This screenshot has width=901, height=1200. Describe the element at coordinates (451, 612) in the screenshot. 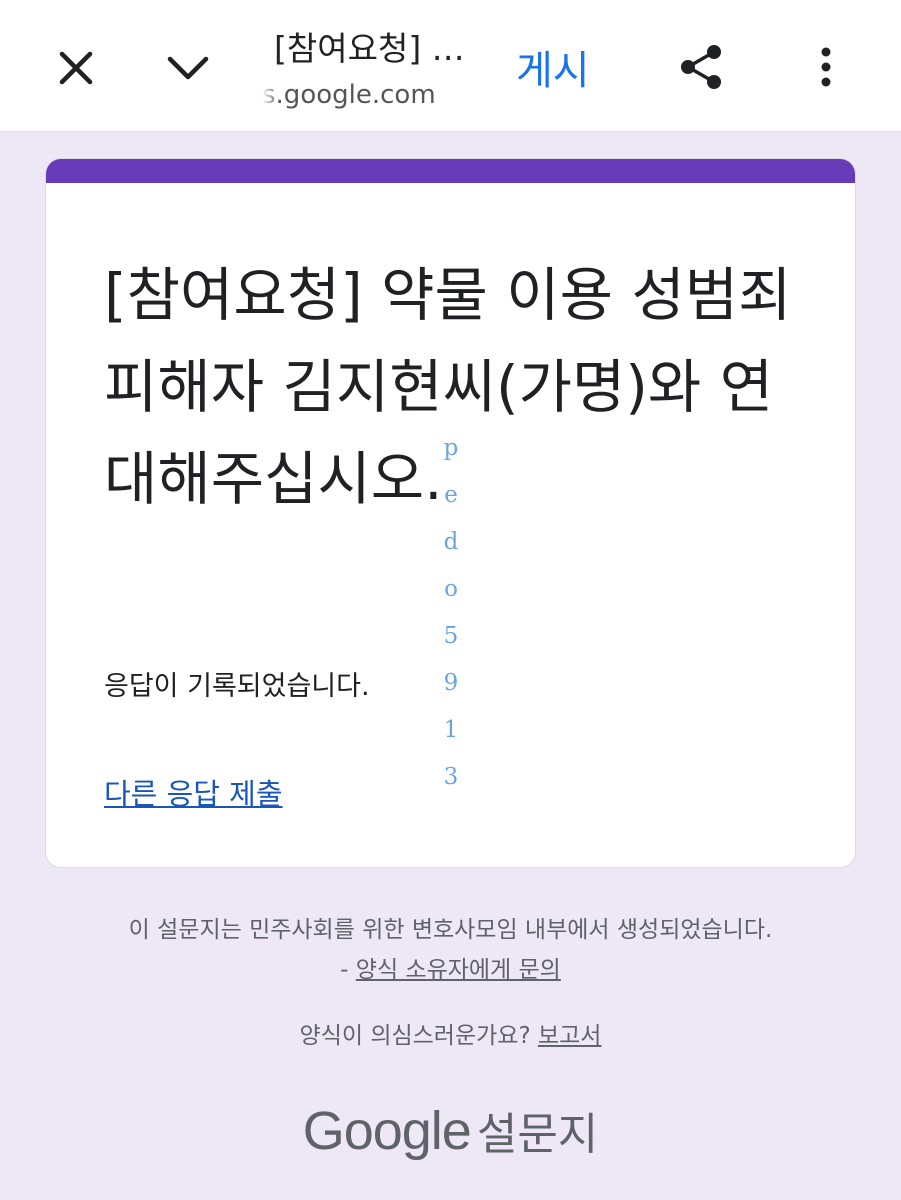

I see `watermark-text: p e d o 5 9 1 3` at that location.